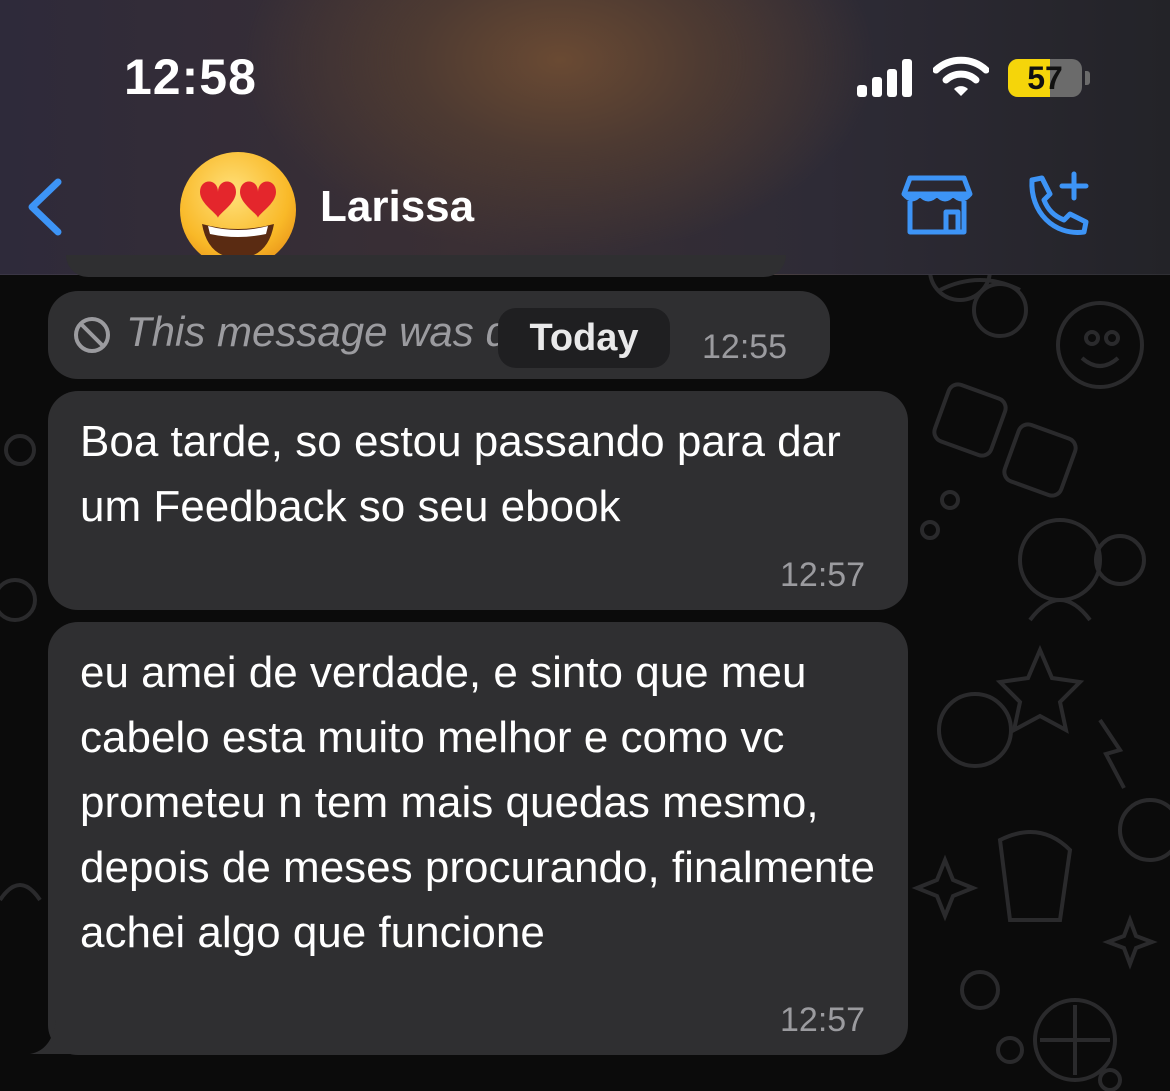 Image resolution: width=1170 pixels, height=1091 pixels. Describe the element at coordinates (584, 338) in the screenshot. I see `date-separator: Today` at that location.